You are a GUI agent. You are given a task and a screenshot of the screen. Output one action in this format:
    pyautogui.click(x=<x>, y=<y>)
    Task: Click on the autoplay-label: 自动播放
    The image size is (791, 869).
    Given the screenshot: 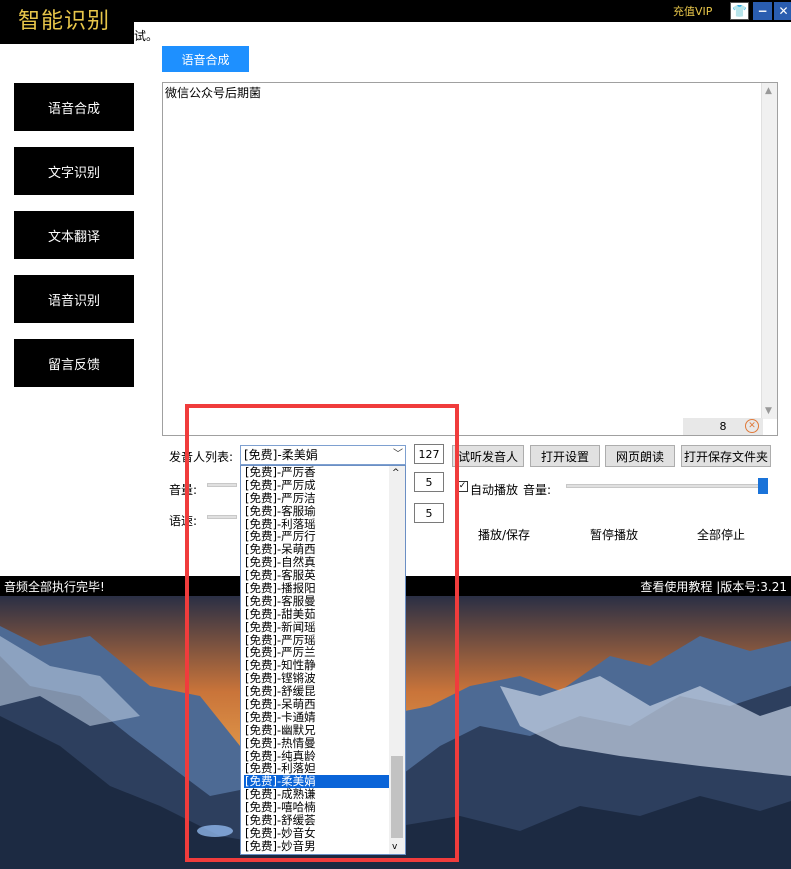 What is the action you would take?
    pyautogui.click(x=494, y=490)
    